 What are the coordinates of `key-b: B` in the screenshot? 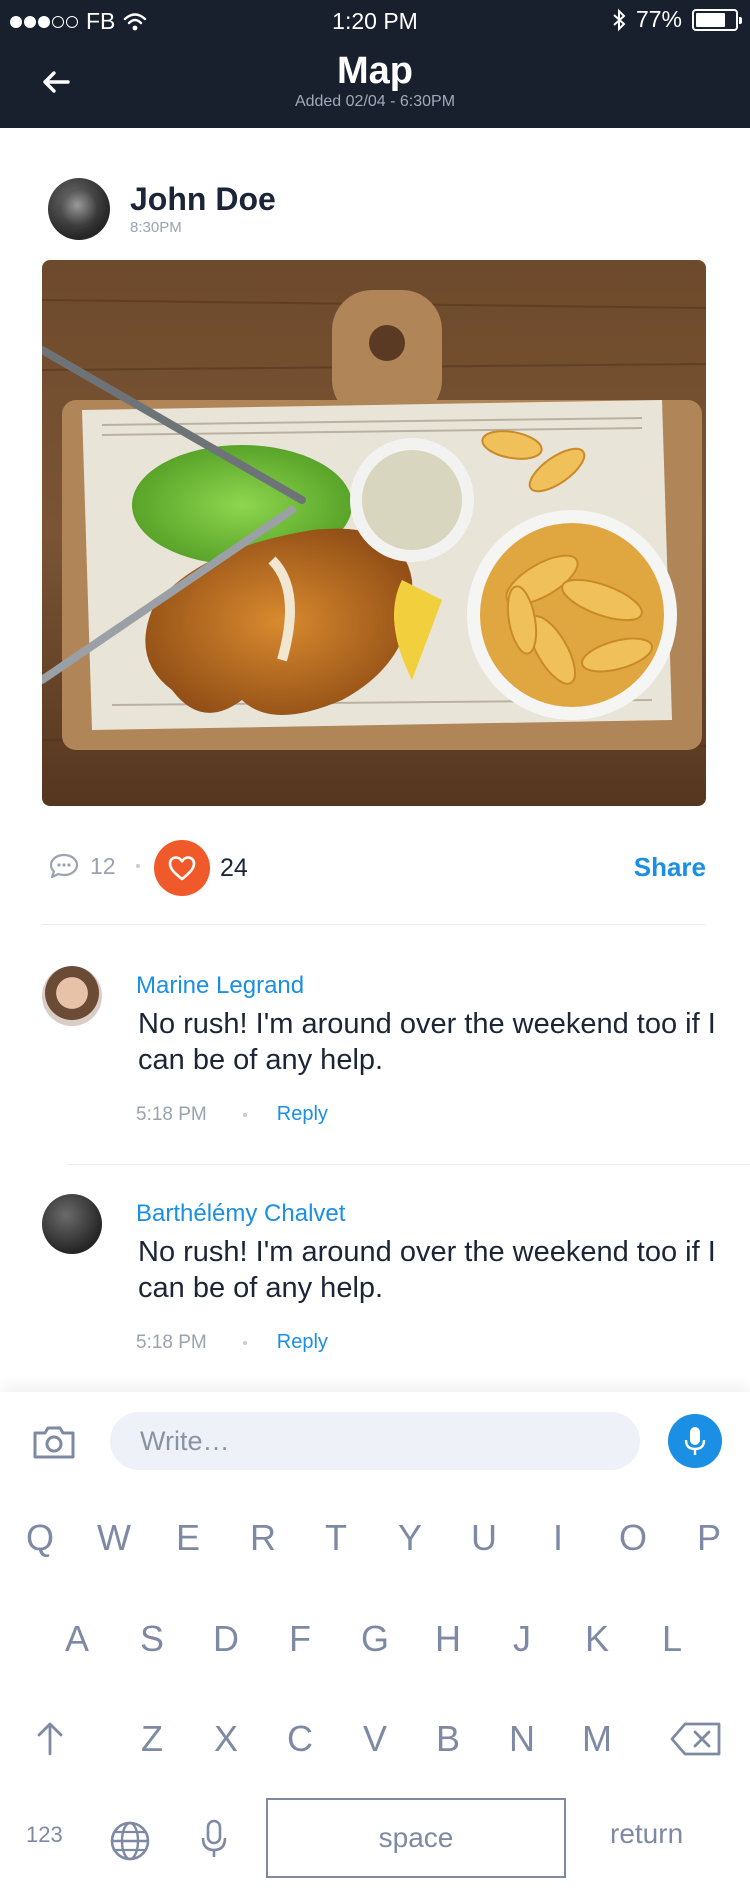 It's located at (448, 1739).